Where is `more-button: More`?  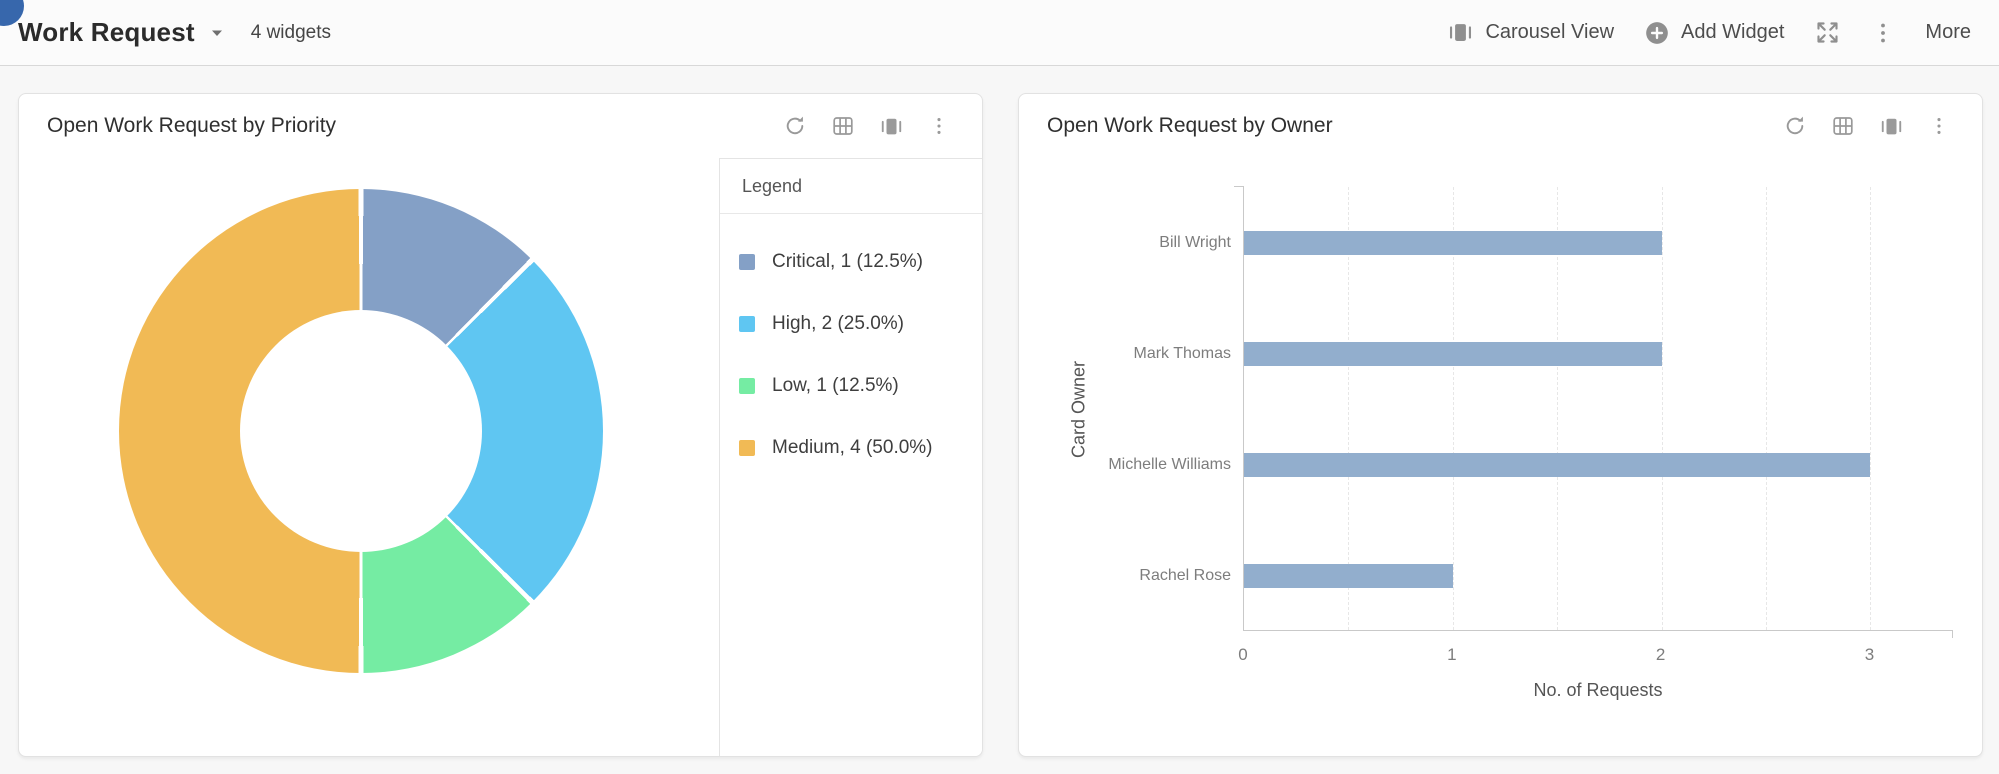
more-button: More is located at coordinates (1948, 32).